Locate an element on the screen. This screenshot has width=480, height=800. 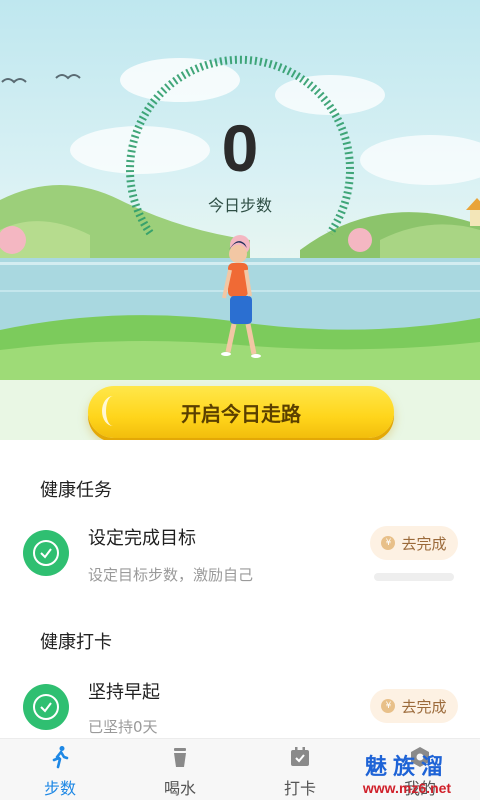
start-walk-label: 开启今日走路 is located at coordinates (241, 413).